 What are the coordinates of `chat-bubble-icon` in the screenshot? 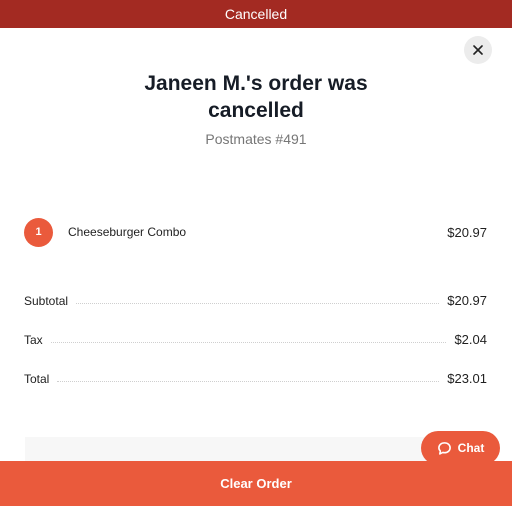 It's located at (444, 448).